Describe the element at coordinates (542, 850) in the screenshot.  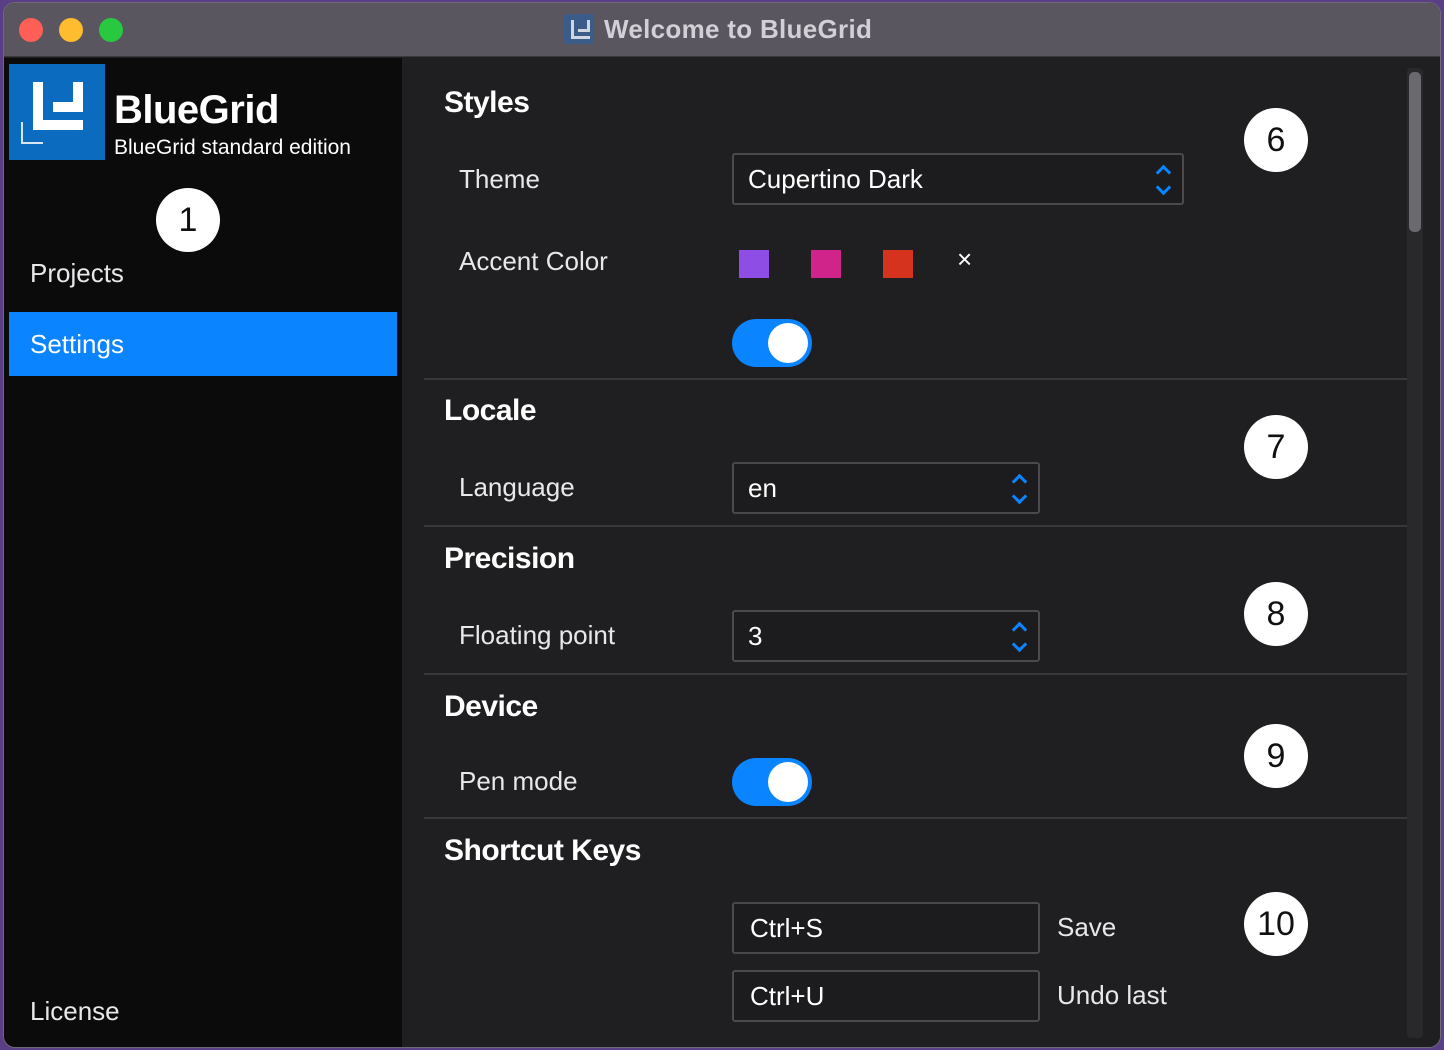
I see `section-title-shortcuts: Shortcut Keys` at that location.